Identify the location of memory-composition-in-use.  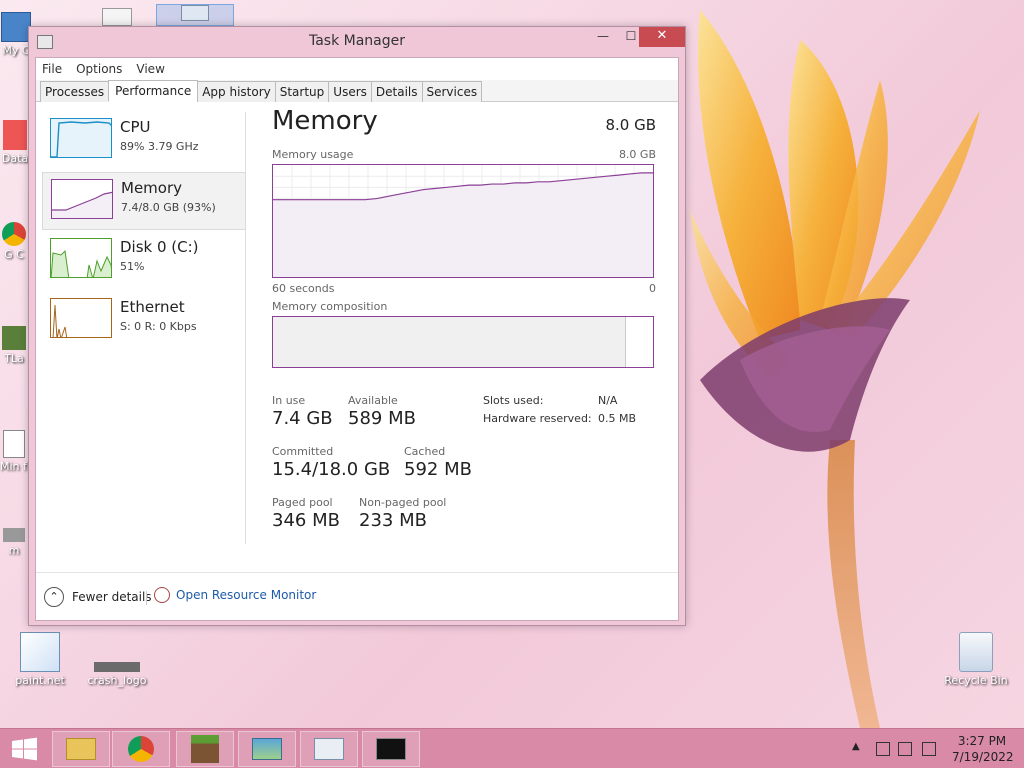
(450, 342).